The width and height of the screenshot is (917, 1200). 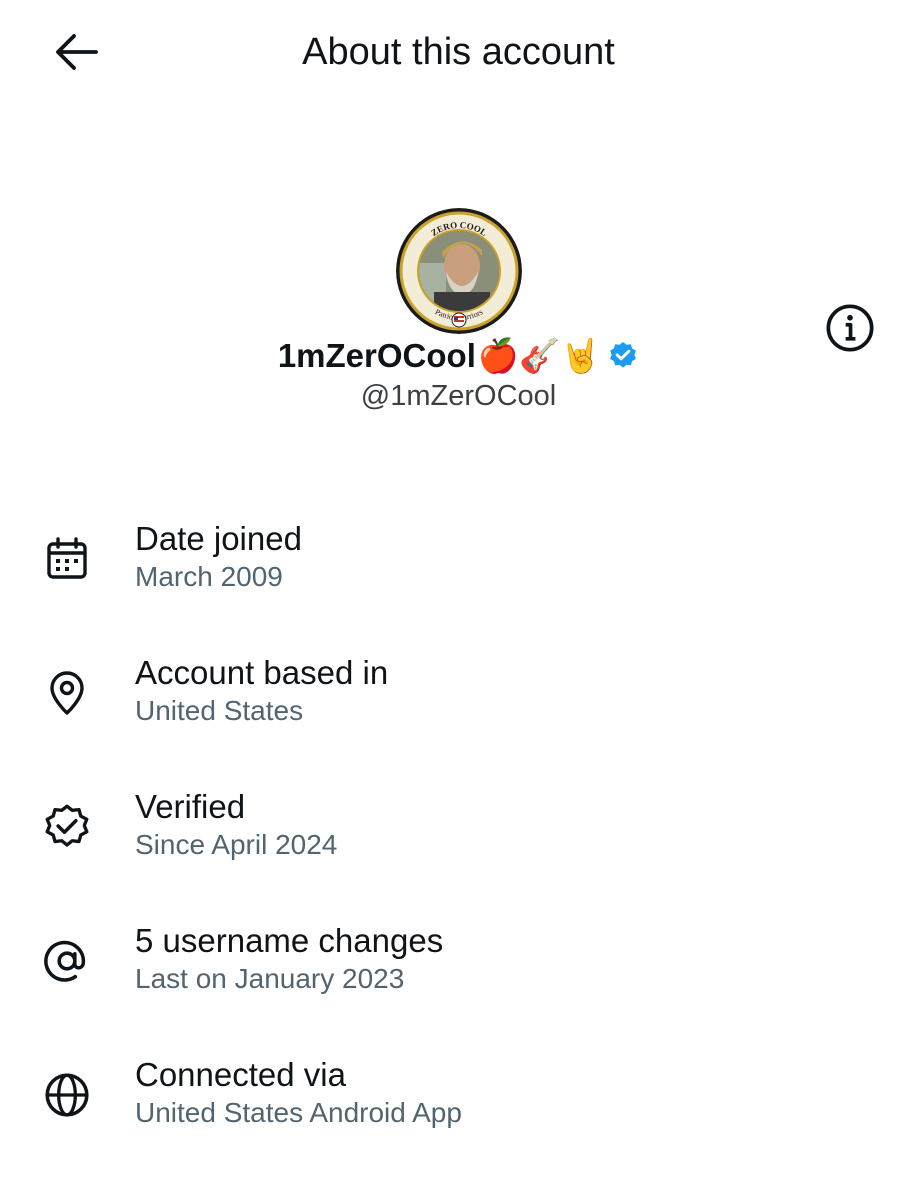 I want to click on info-subtitle: Since April 2024, so click(x=236, y=844).